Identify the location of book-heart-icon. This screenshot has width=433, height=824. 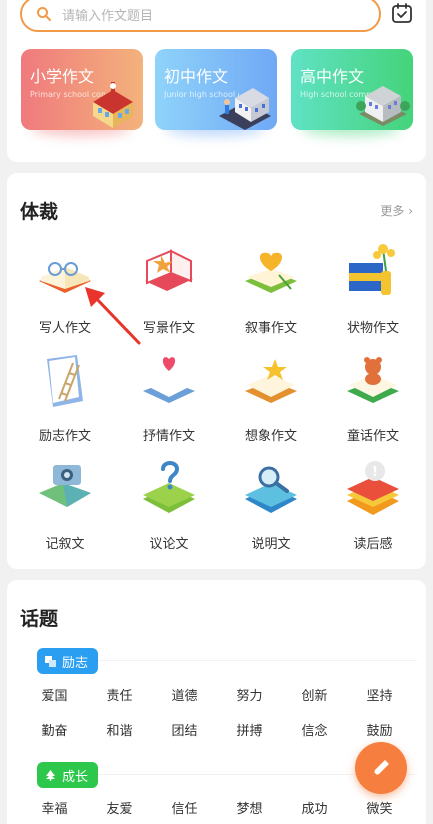
(169, 380).